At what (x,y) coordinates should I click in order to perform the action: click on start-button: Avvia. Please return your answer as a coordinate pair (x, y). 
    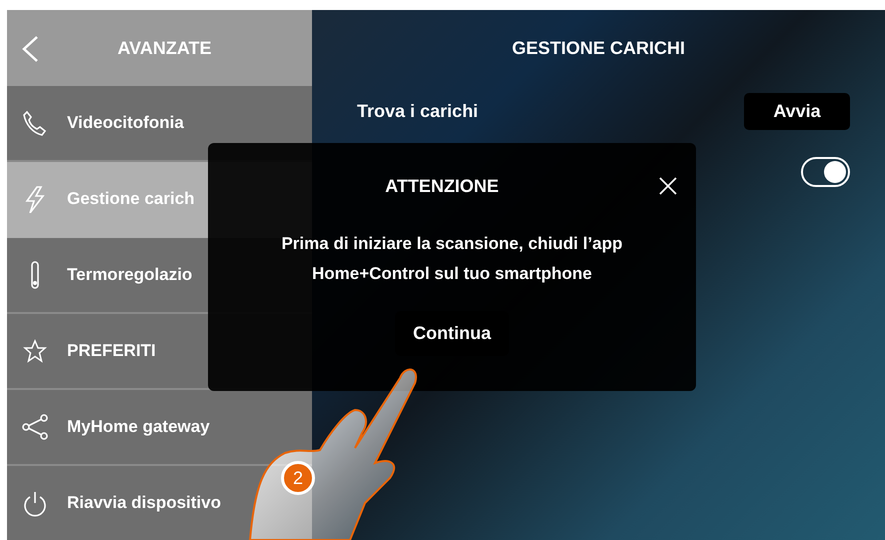
    Looking at the image, I should click on (797, 111).